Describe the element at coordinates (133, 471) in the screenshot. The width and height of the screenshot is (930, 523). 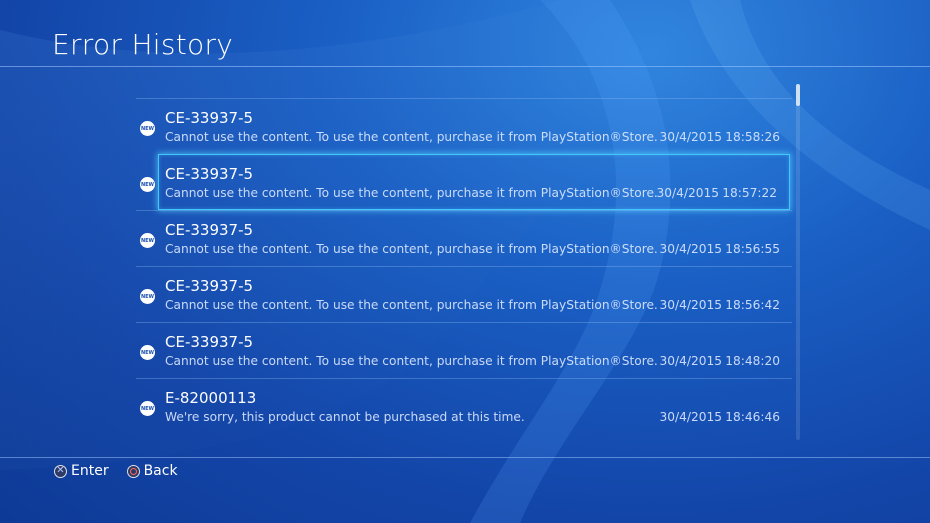
I see `circle-icon` at that location.